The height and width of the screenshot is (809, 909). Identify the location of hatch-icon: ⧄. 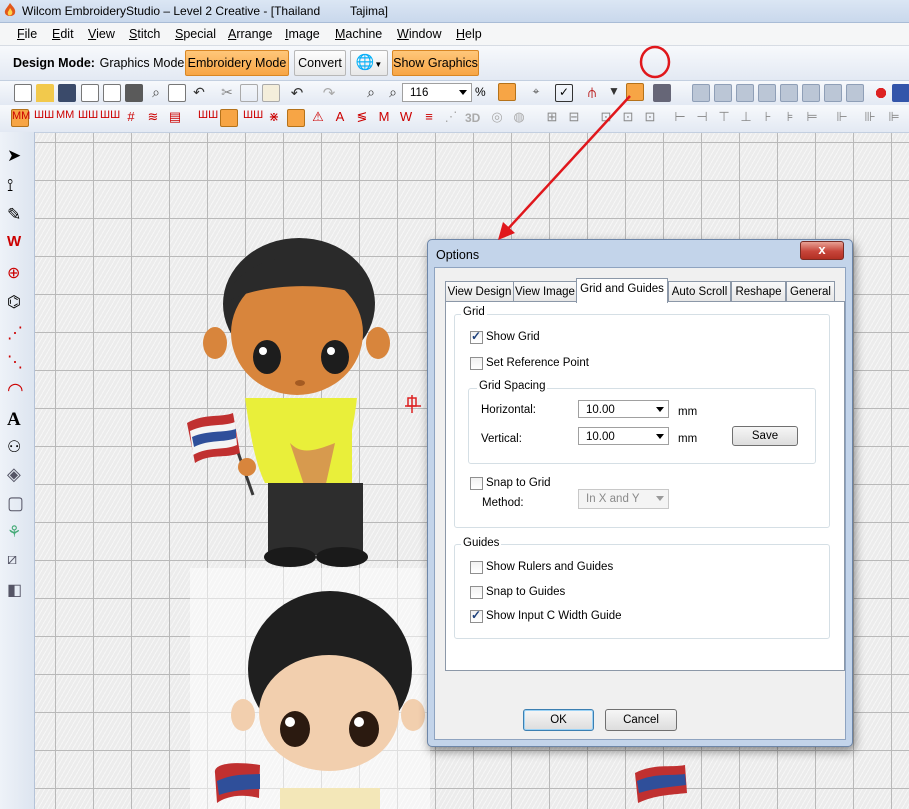
(17, 561).